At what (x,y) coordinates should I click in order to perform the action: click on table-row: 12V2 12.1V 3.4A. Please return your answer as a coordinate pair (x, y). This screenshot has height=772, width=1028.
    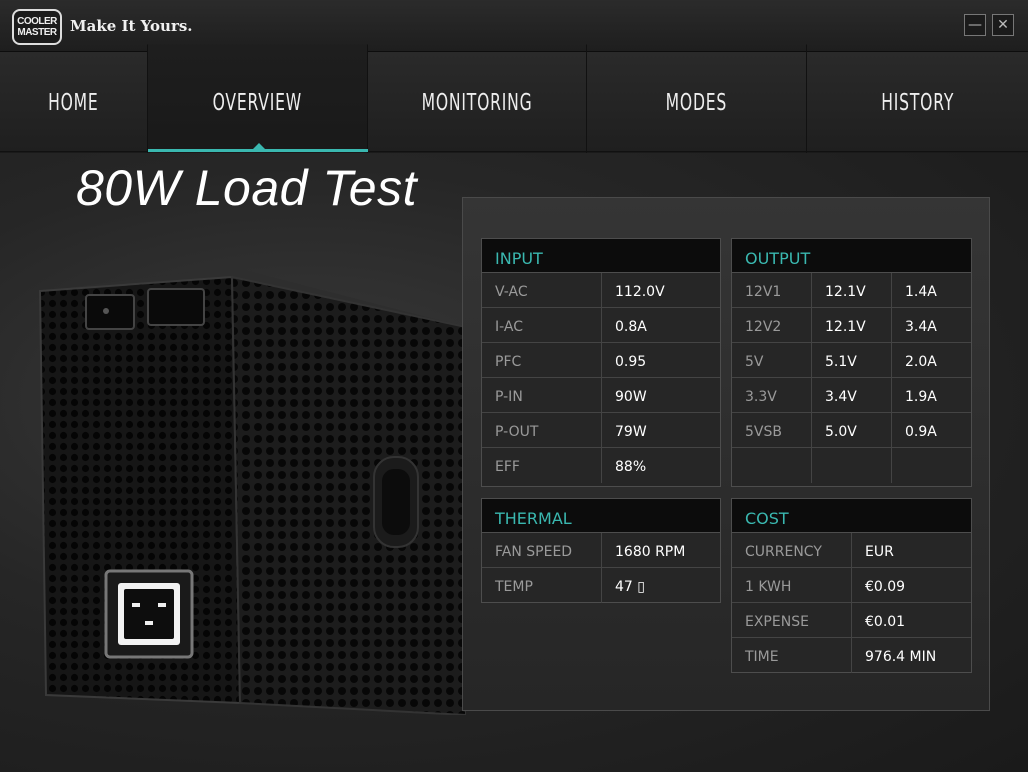
    Looking at the image, I should click on (851, 325).